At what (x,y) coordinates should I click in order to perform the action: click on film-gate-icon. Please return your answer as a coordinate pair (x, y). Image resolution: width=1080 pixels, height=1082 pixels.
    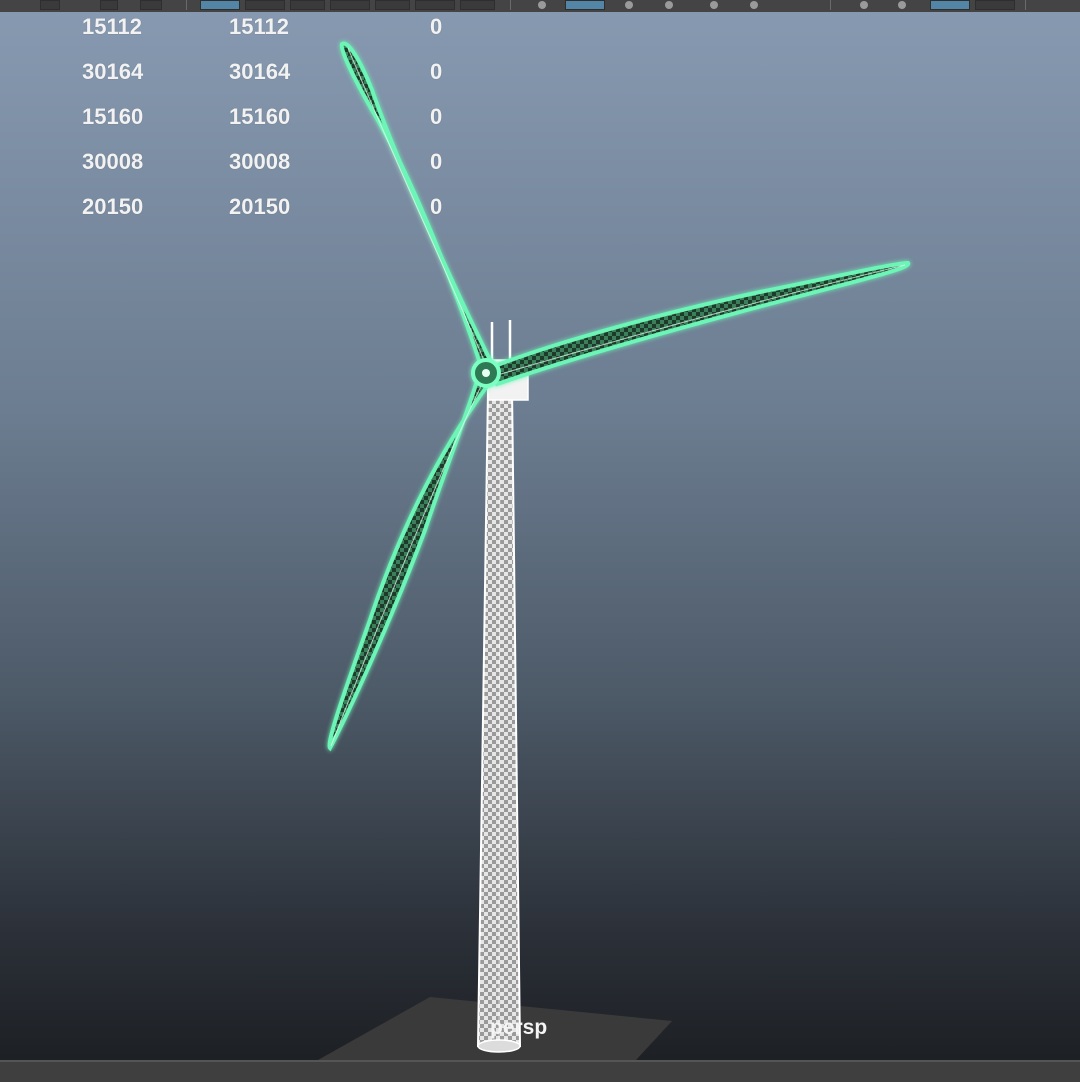
    Looking at the image, I should click on (995, 5).